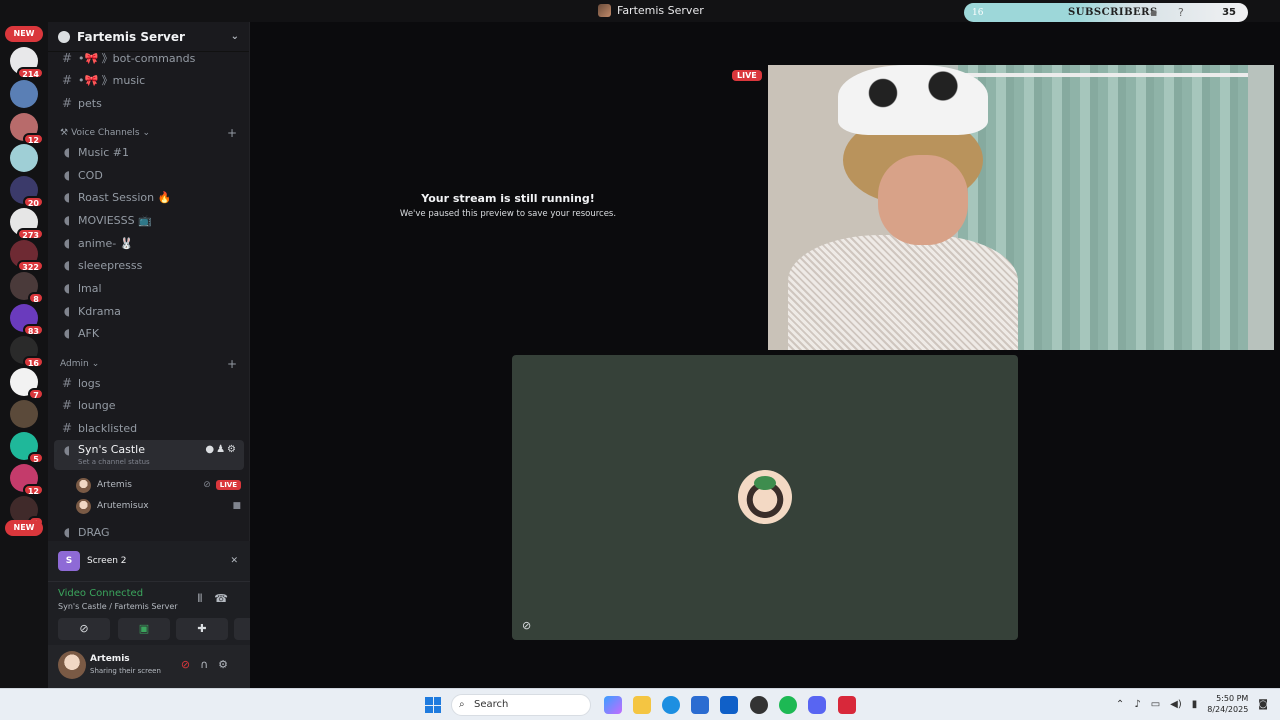  What do you see at coordinates (95, 364) in the screenshot?
I see `chevron-down-icon: ⌄` at bounding box center [95, 364].